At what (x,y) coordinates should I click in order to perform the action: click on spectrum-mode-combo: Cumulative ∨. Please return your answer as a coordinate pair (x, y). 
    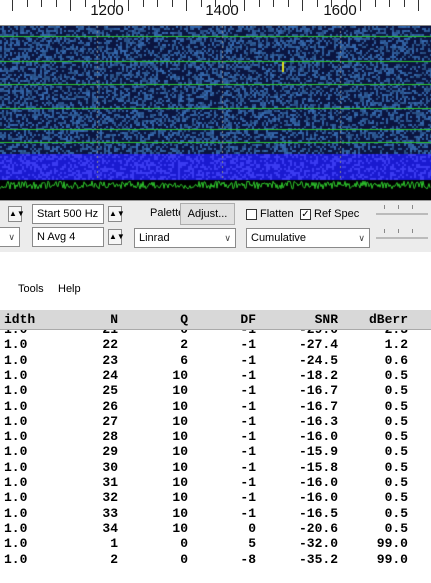
    Looking at the image, I should click on (308, 238).